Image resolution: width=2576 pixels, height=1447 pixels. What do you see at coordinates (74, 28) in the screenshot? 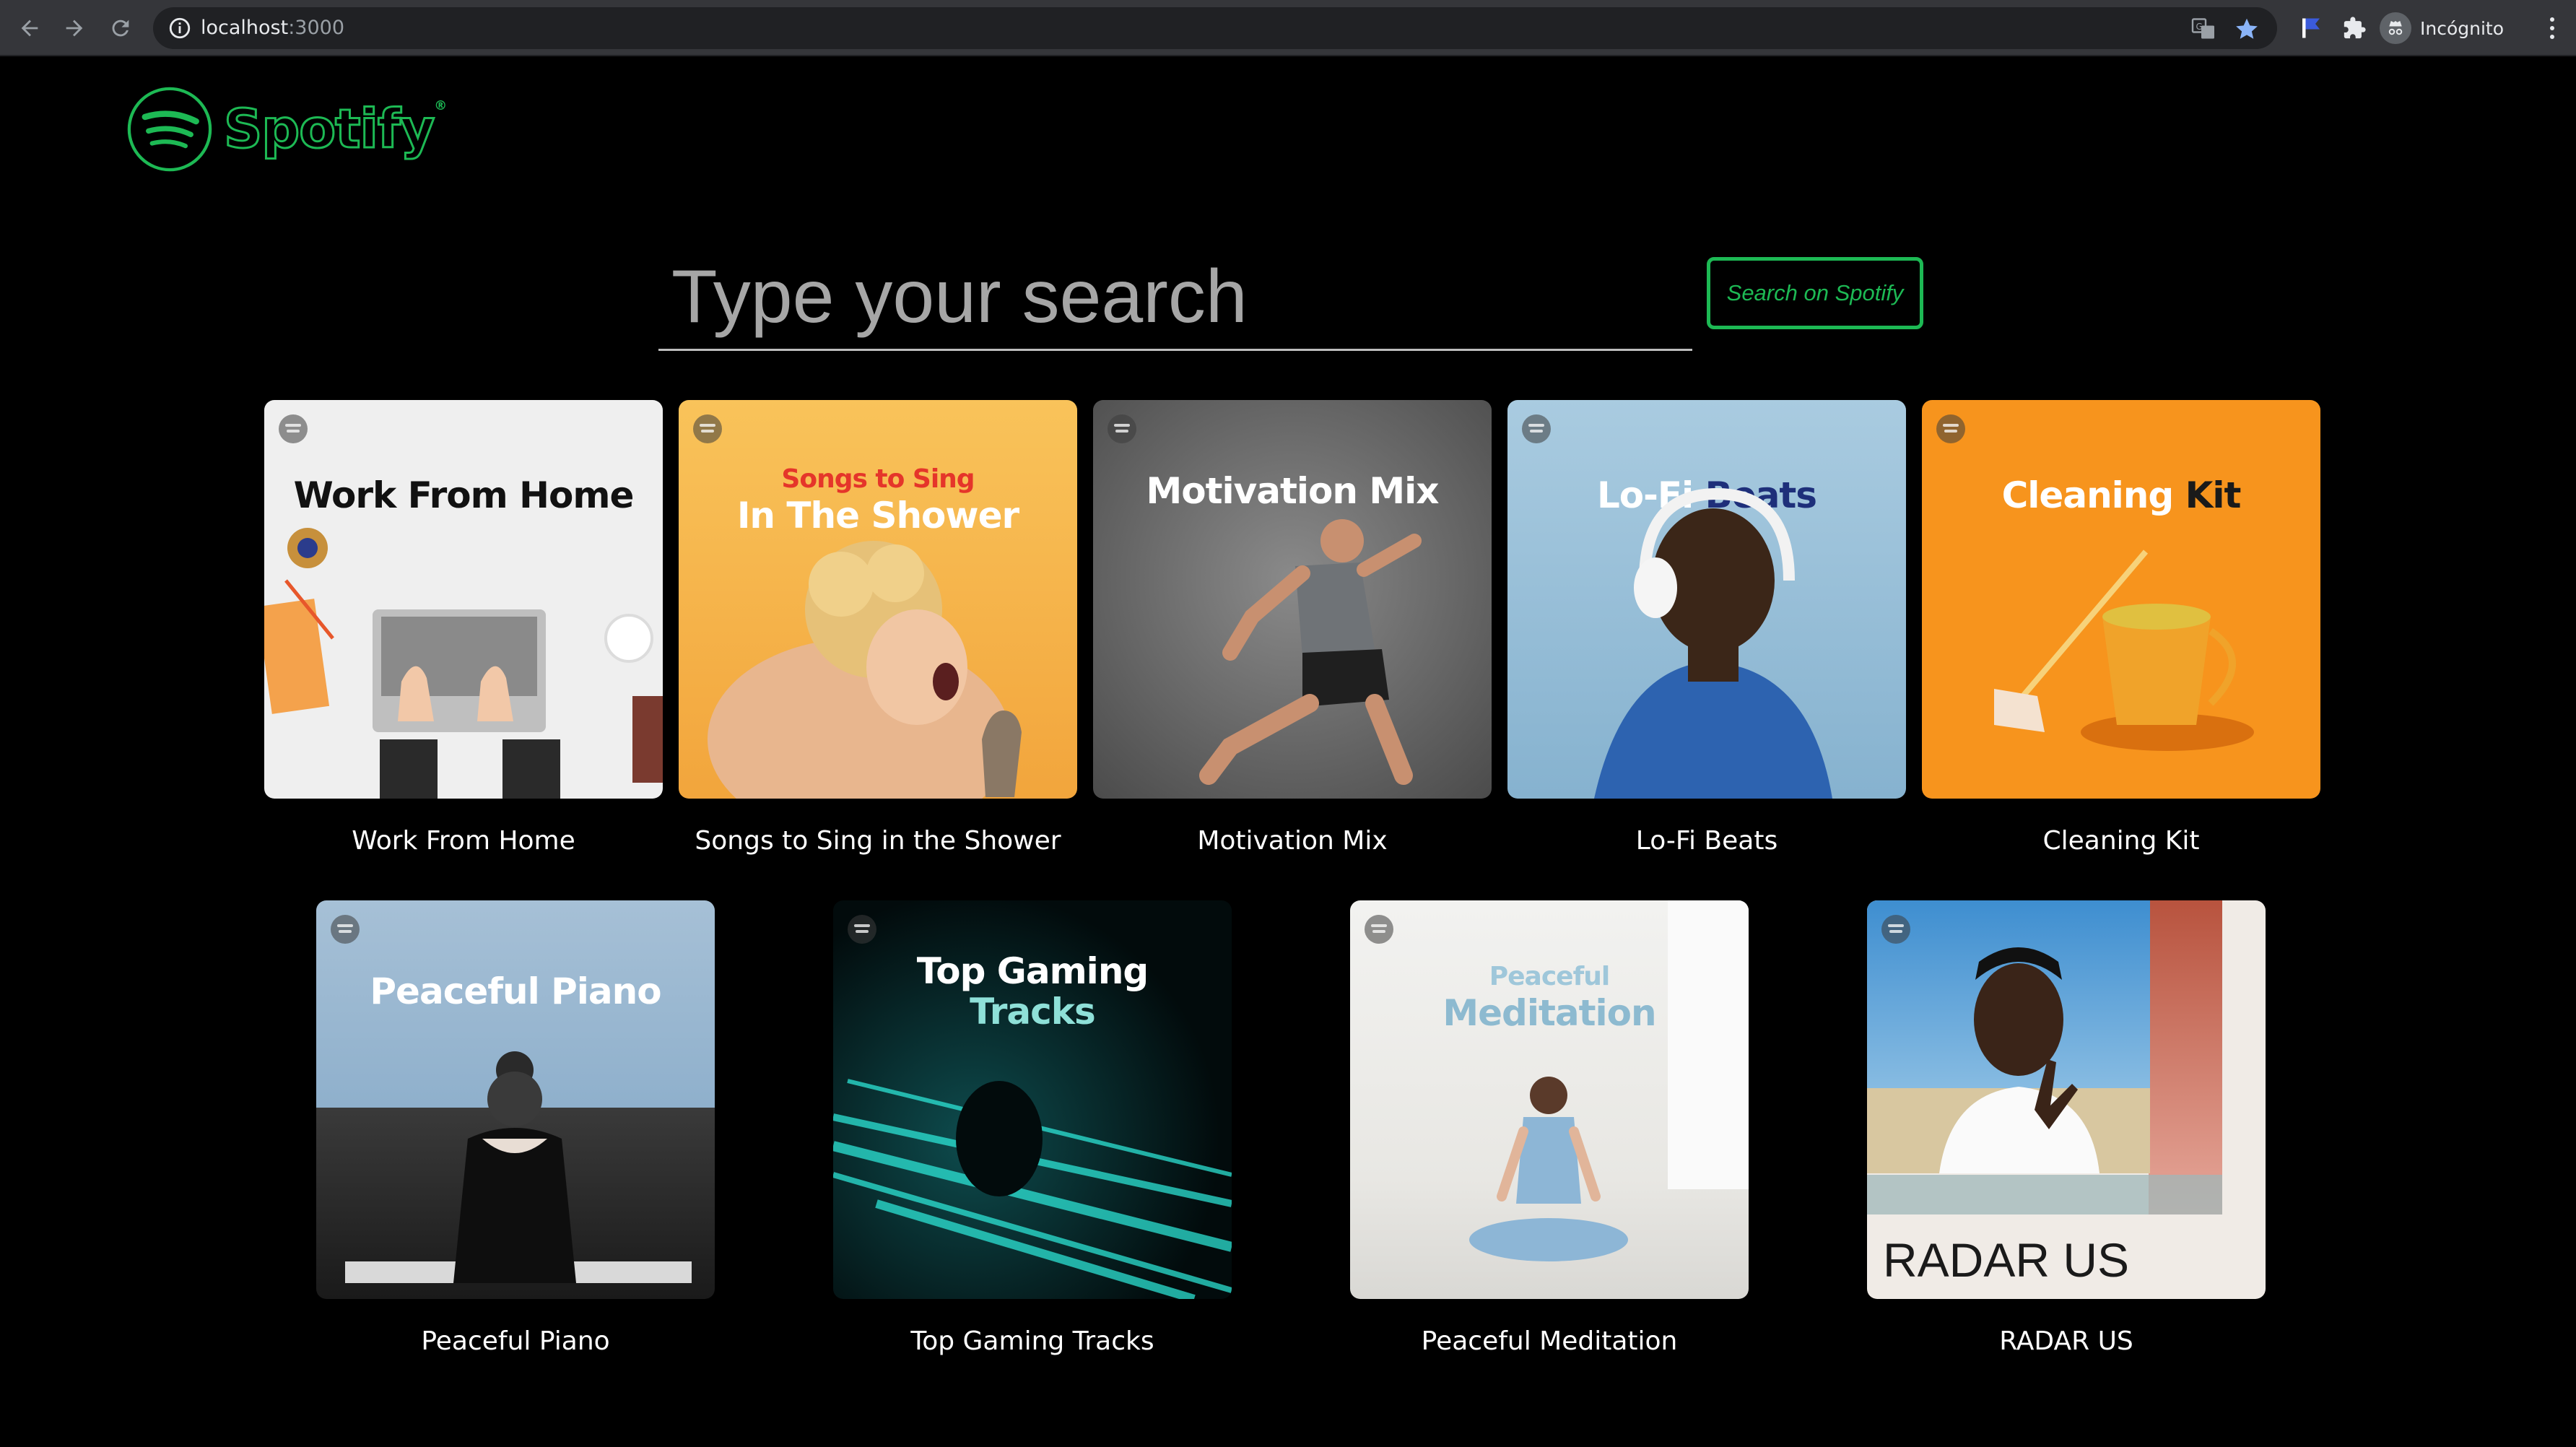
I see `forward-icon` at bounding box center [74, 28].